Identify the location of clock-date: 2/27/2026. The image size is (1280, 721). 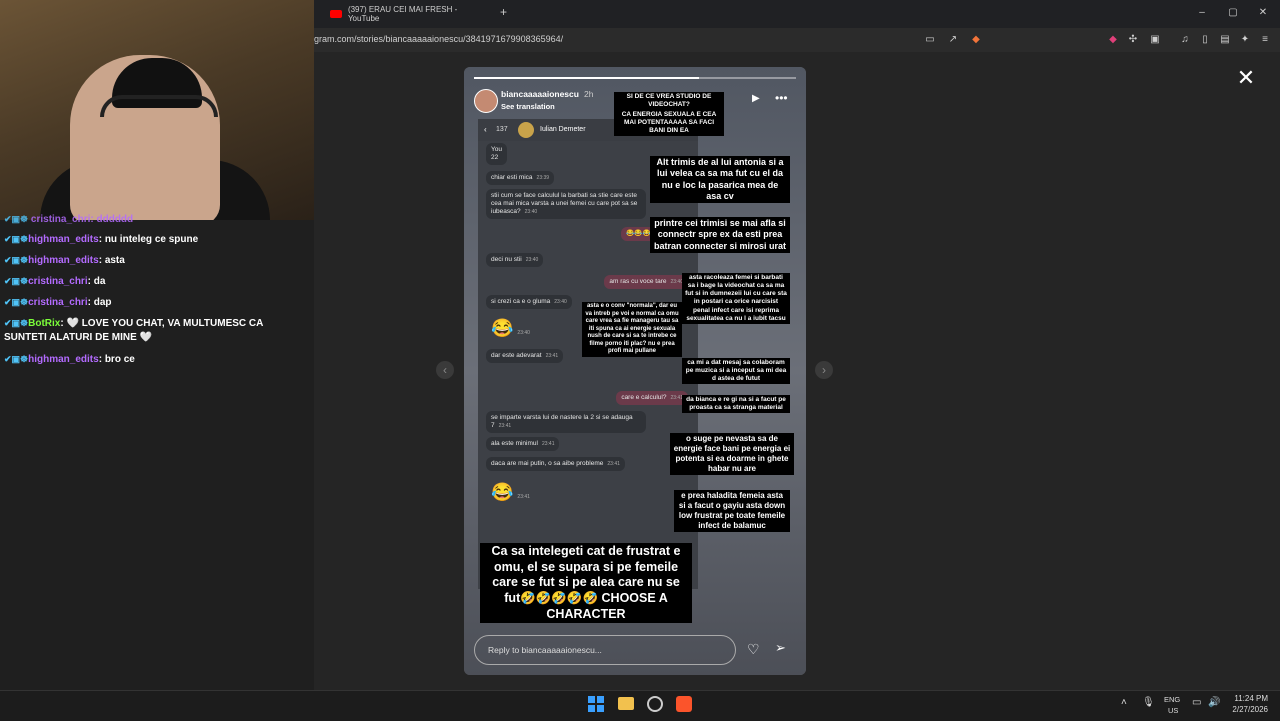
(1247, 709).